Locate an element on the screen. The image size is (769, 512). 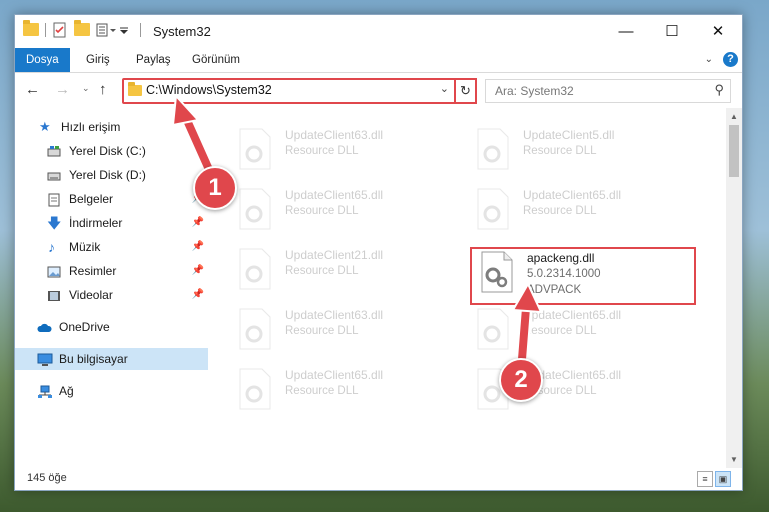
forward-arrow-icon: → is located at coordinates (62, 89).